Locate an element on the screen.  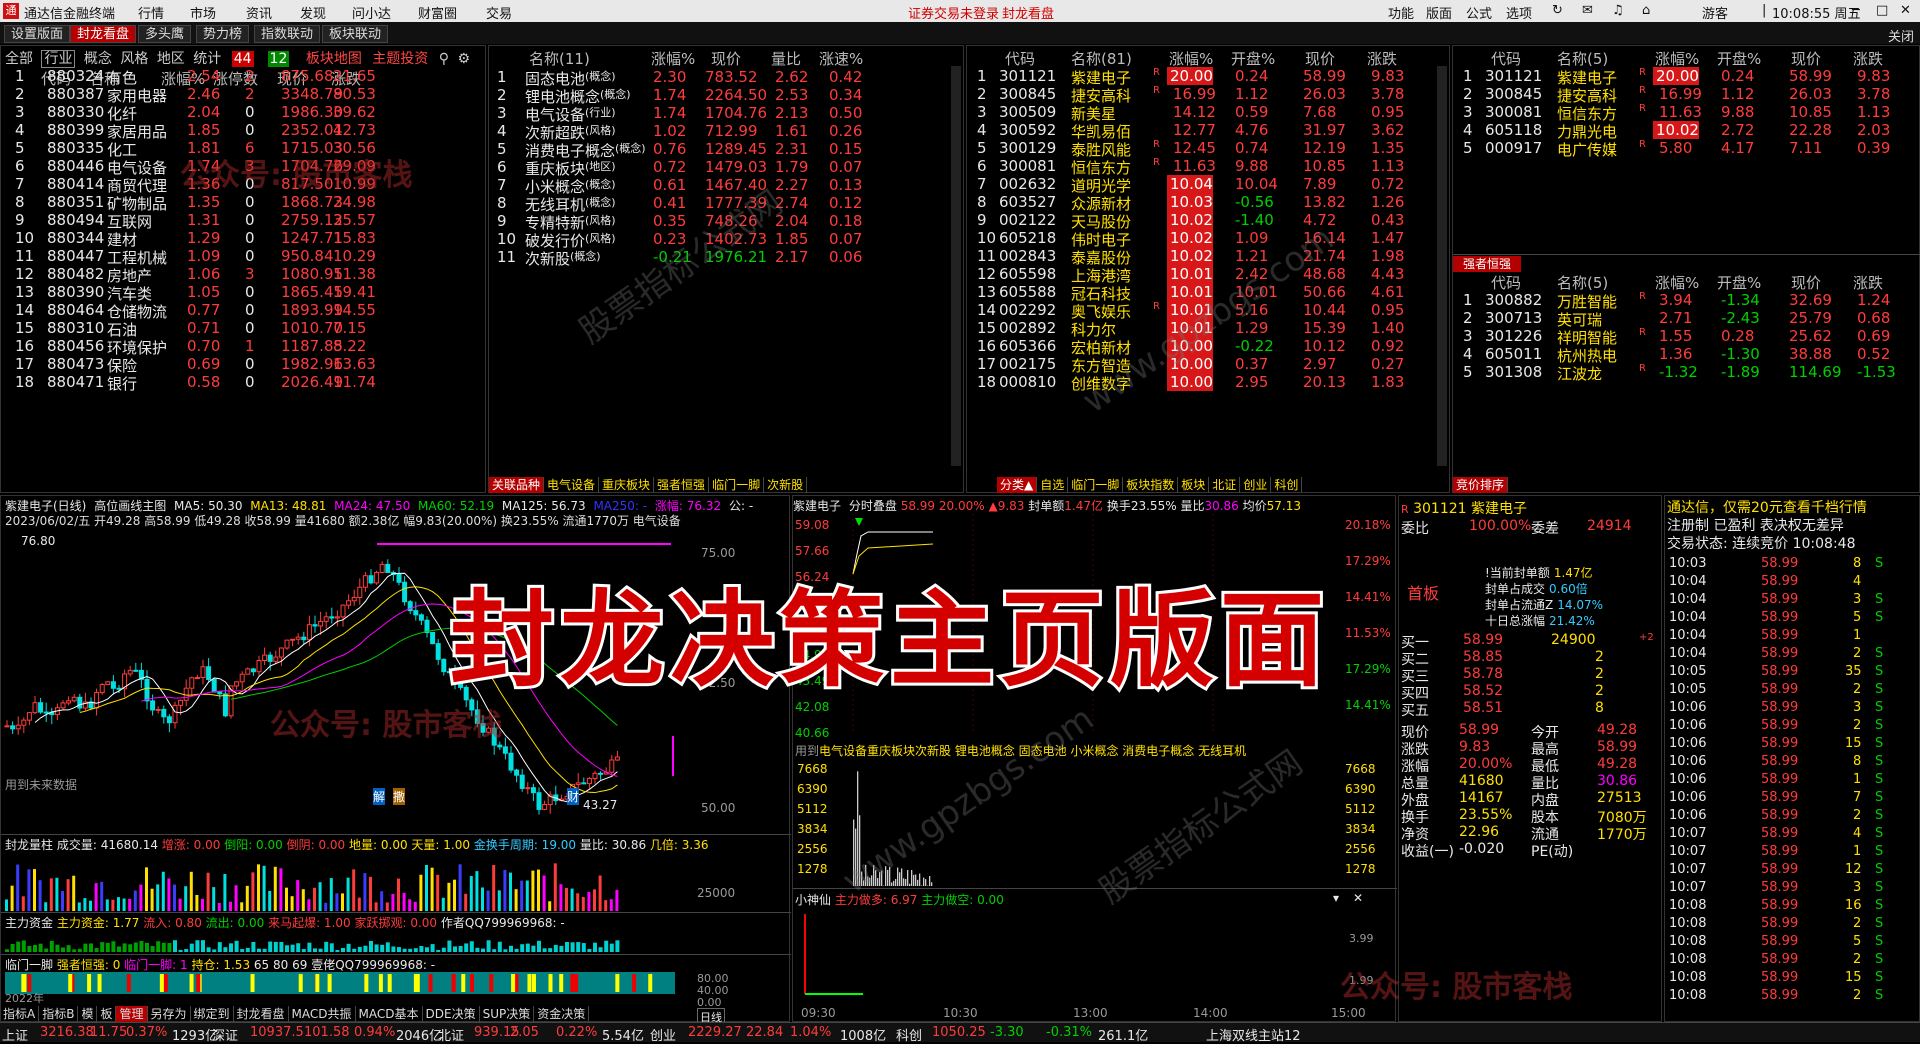
menu-hq: 行情 is located at coordinates (151, 12).